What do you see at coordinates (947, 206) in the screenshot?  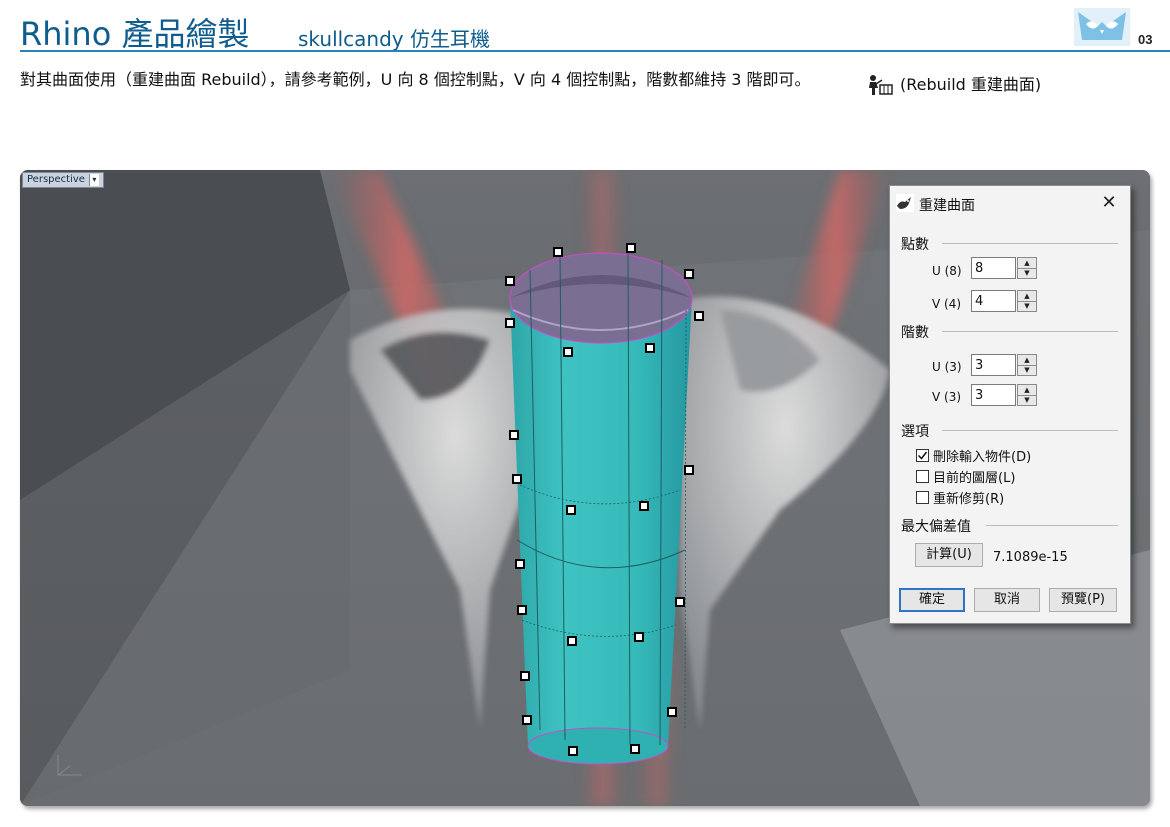 I see `dialog-title: 重建曲面` at bounding box center [947, 206].